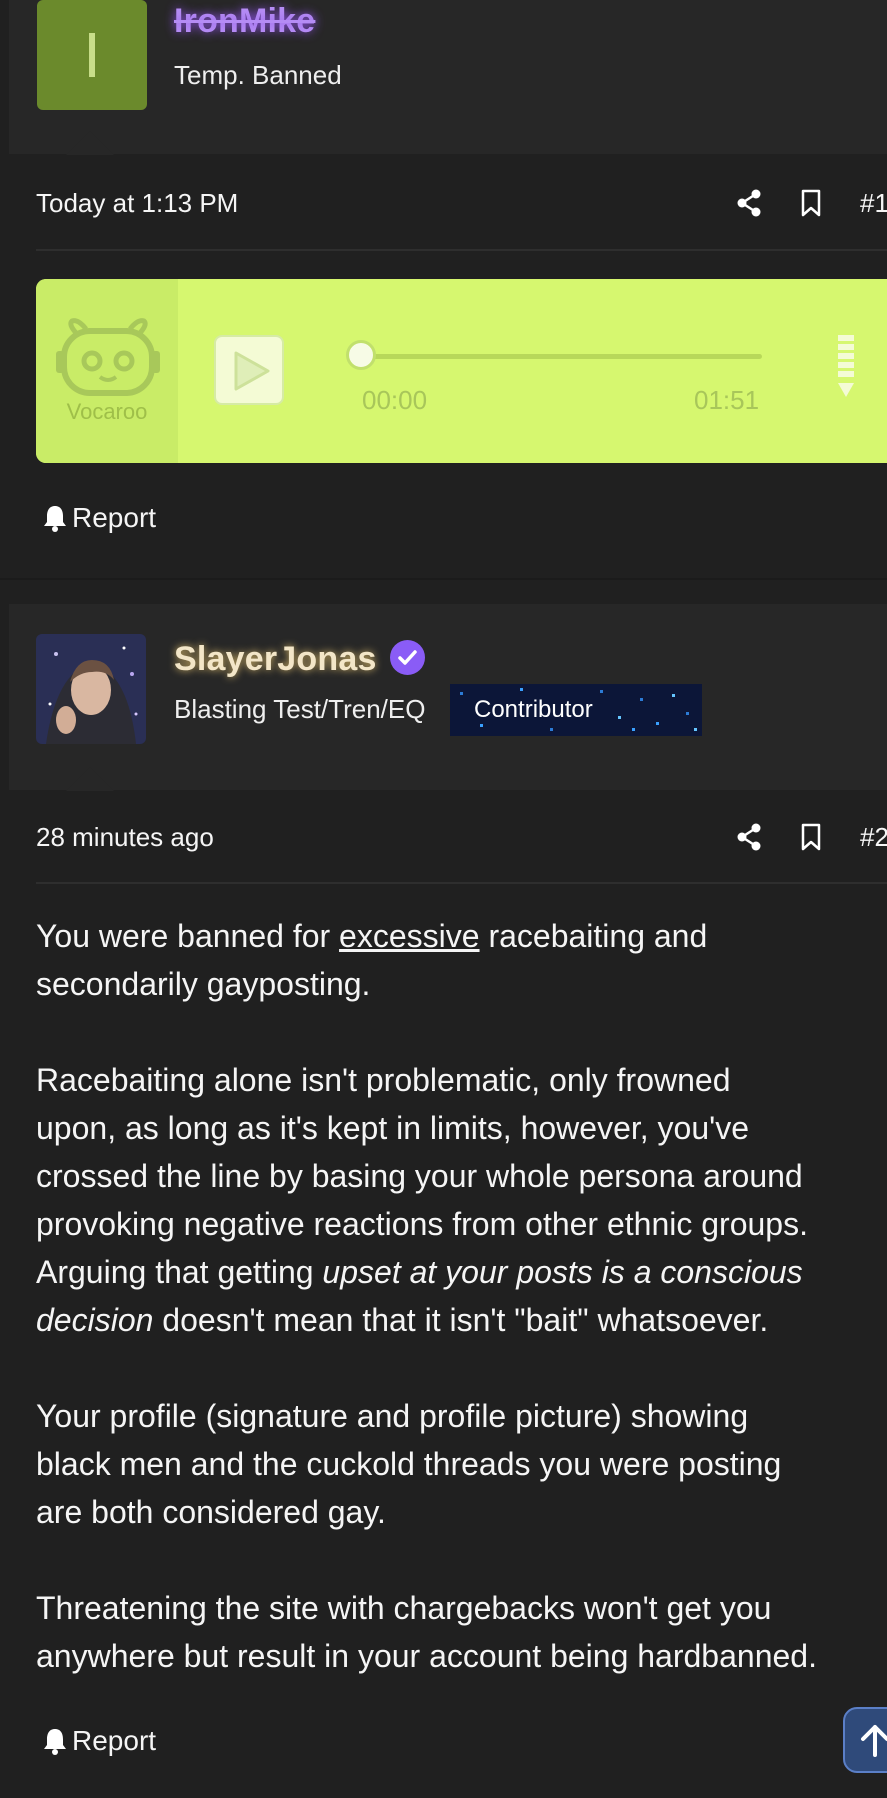 The width and height of the screenshot is (887, 1798). I want to click on post2-user-title: Blasting Test/Tren/EQ, so click(300, 709).